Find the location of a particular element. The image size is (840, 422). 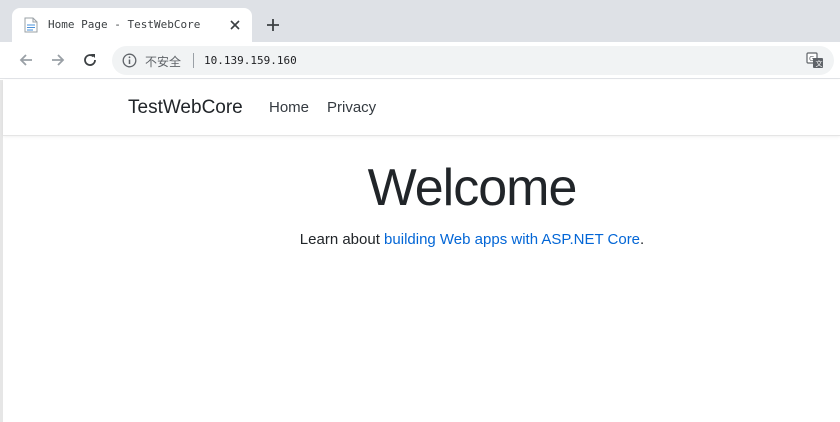

address-bar: 不安全 10.139.159.160 G 文 is located at coordinates (473, 60).